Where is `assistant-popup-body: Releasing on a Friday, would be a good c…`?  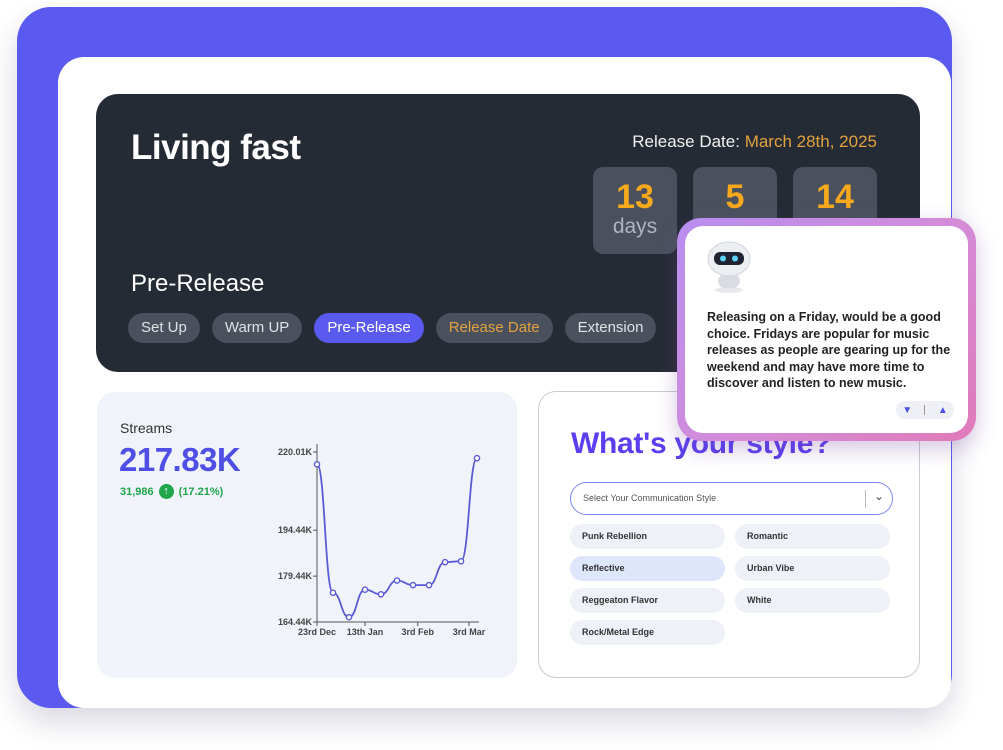
assistant-popup-body: Releasing on a Friday, would be a good c… is located at coordinates (826, 329).